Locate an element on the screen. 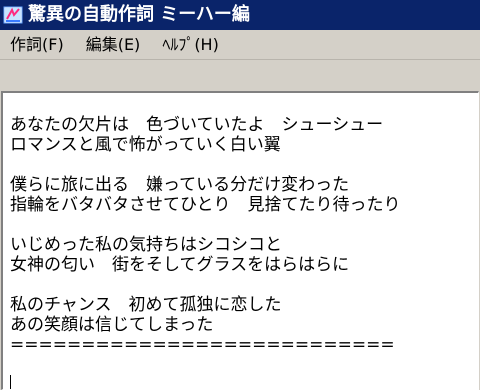 The height and width of the screenshot is (390, 480). lyric-line: いじめった私の気持ちはシコシコと is located at coordinates (146, 245).